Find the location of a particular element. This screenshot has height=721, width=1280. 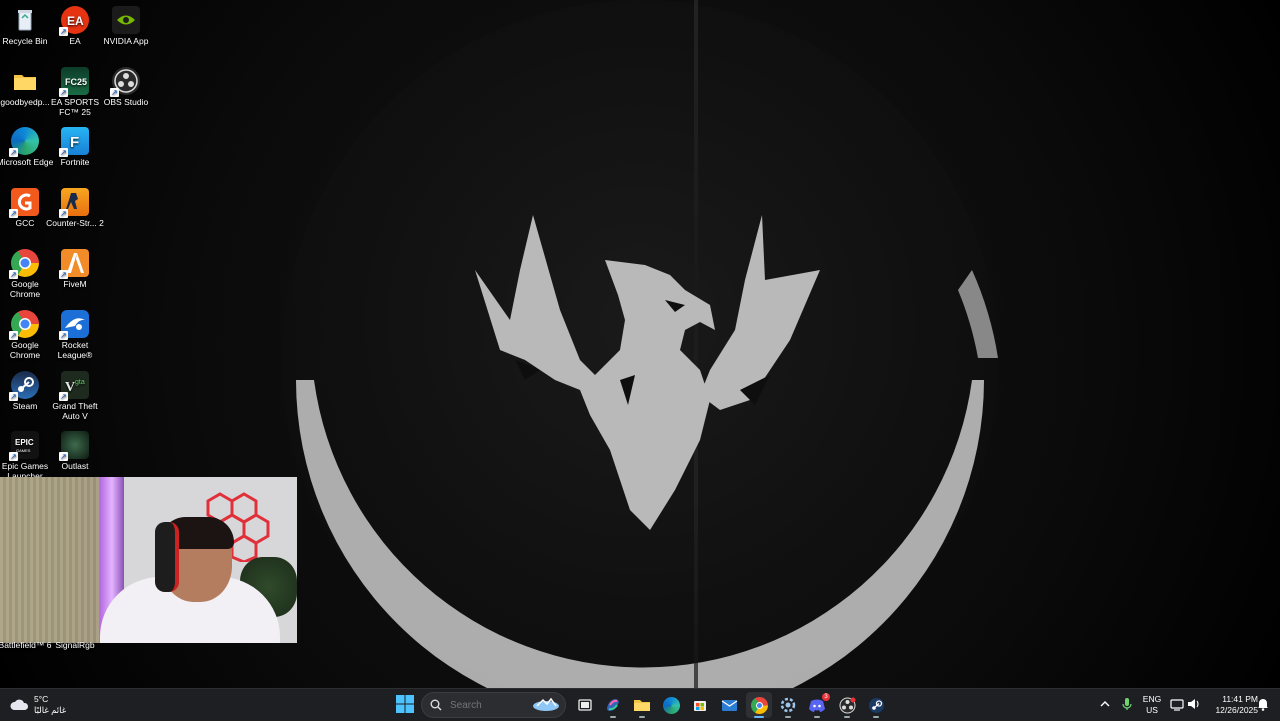

taskbar-file-explorer is located at coordinates (642, 705).